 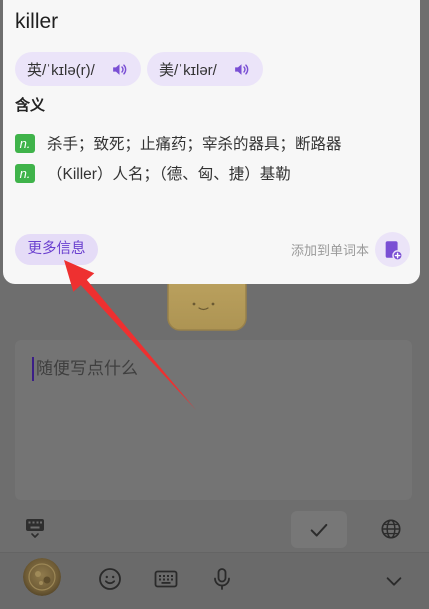 I want to click on definition-row: n. （Killer）人名；（德、匈、捷）基勒, so click(x=153, y=173).